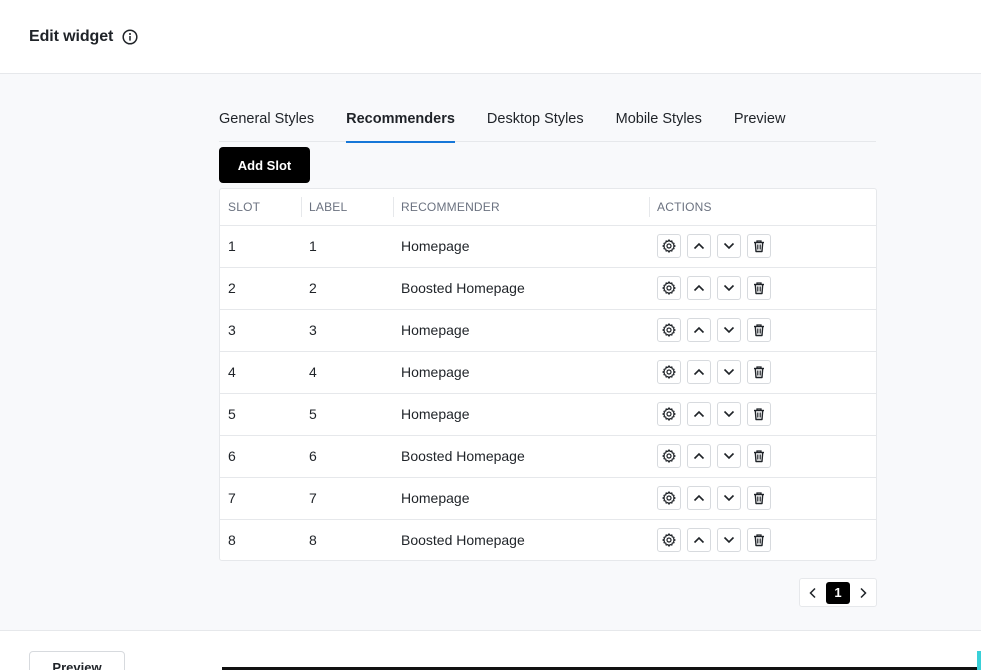 Image resolution: width=981 pixels, height=670 pixels. Describe the element at coordinates (232, 540) in the screenshot. I see `cell-slot: 8` at that location.